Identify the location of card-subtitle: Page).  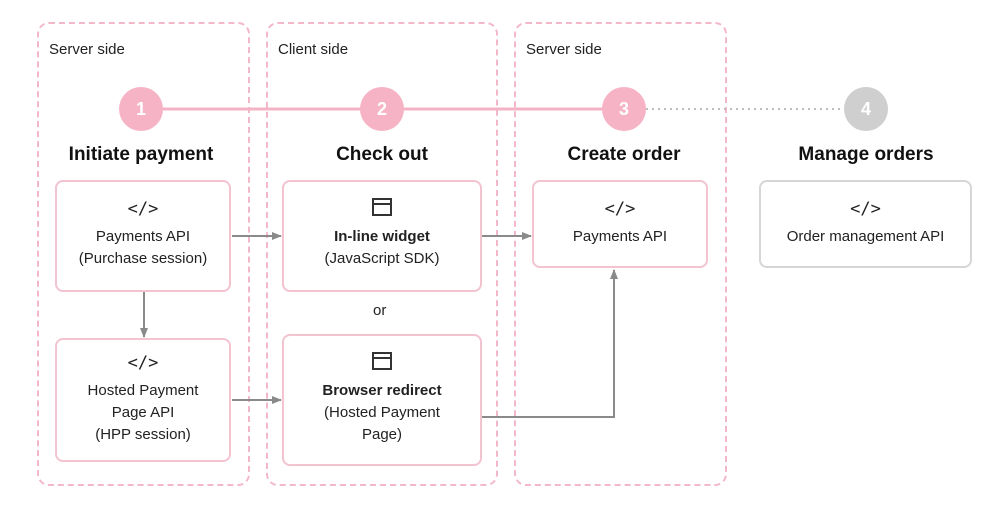
(382, 434).